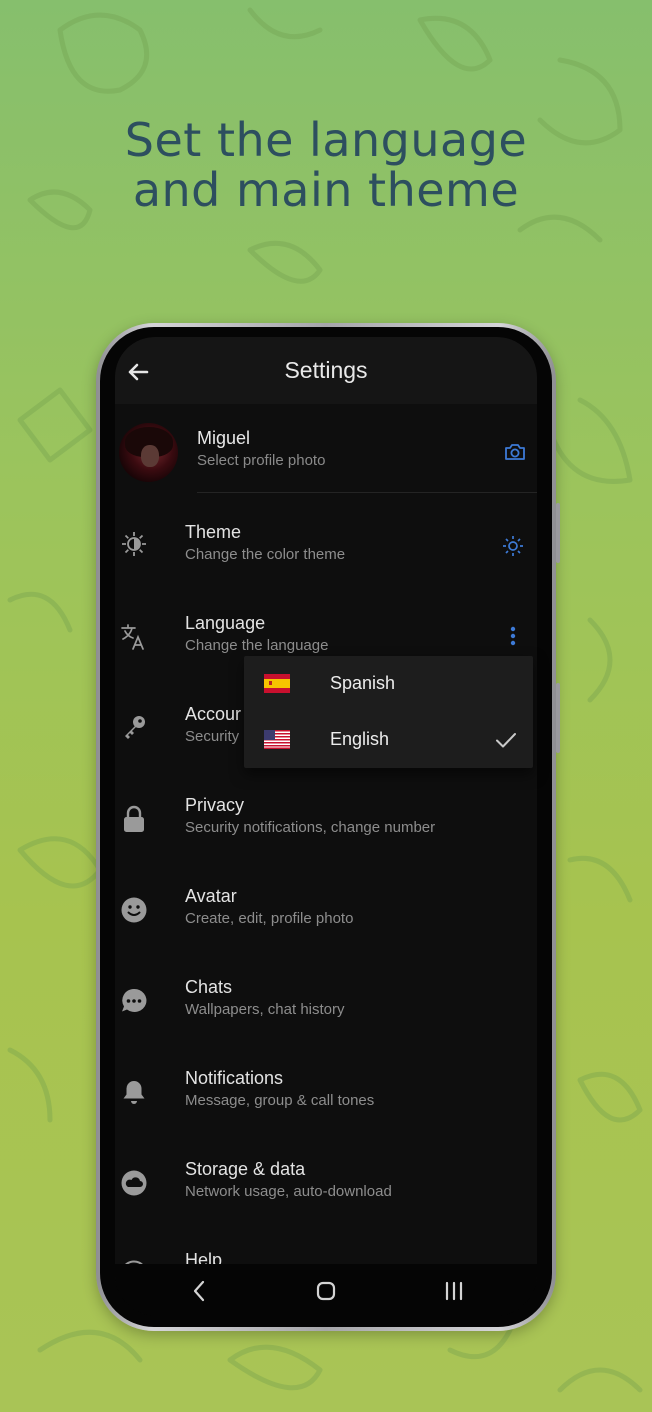 This screenshot has height=1412, width=652. I want to click on system-nav-bar, so click(326, 1290).